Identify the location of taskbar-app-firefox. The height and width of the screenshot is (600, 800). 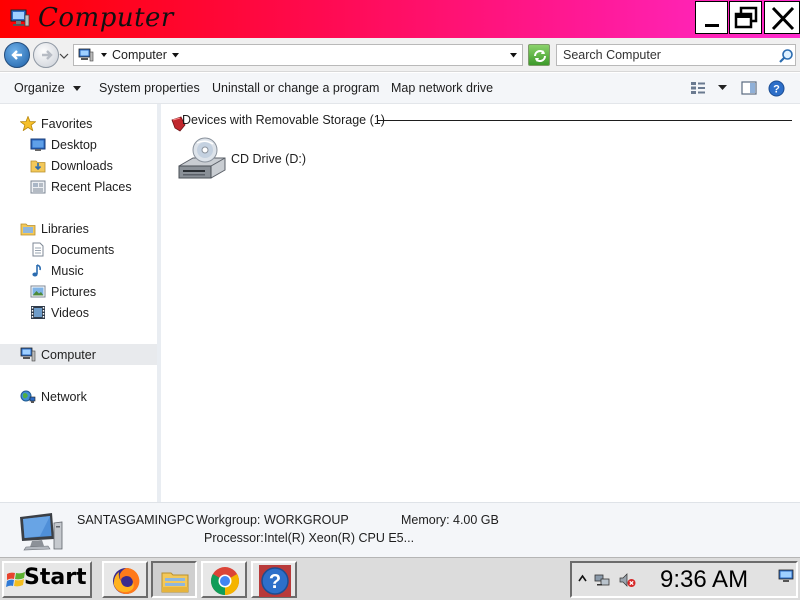
(125, 579).